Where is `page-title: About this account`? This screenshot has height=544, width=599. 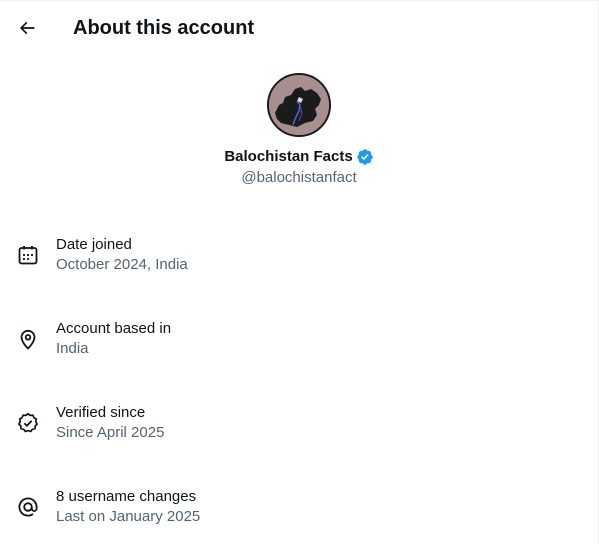 page-title: About this account is located at coordinates (164, 28).